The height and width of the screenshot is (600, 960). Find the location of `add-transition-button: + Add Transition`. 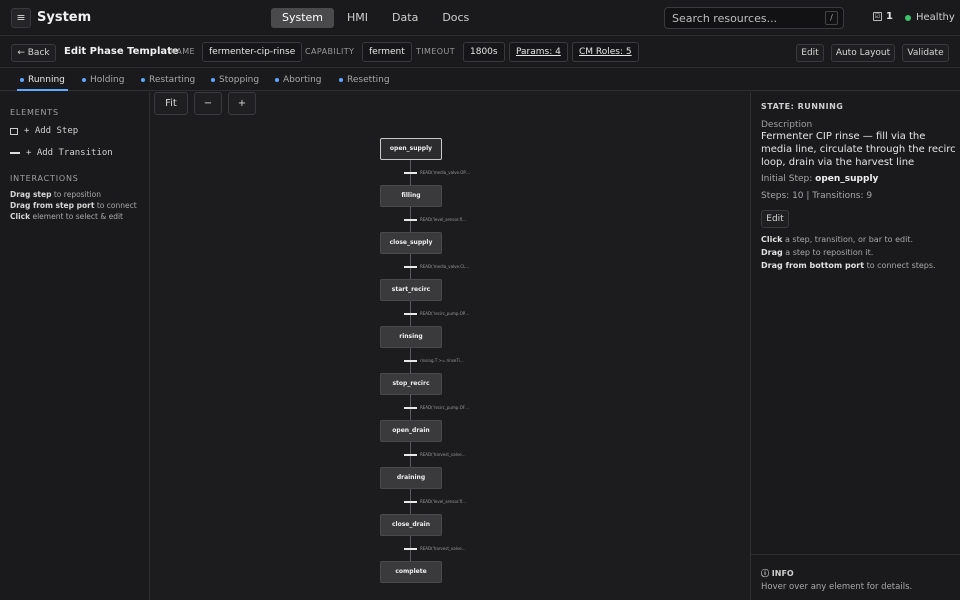

add-transition-button: + Add Transition is located at coordinates (61, 153).